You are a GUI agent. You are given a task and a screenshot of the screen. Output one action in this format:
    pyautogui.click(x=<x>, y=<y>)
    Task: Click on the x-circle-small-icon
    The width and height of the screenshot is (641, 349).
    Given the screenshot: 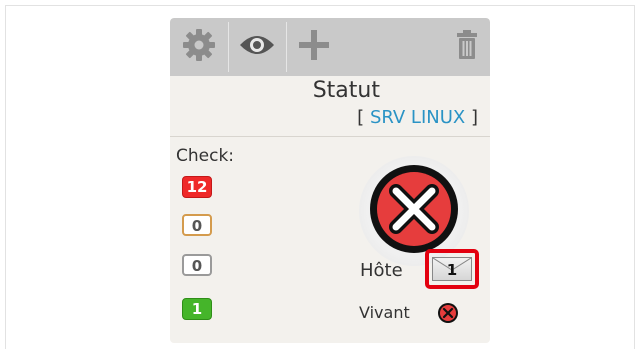 What is the action you would take?
    pyautogui.click(x=448, y=313)
    